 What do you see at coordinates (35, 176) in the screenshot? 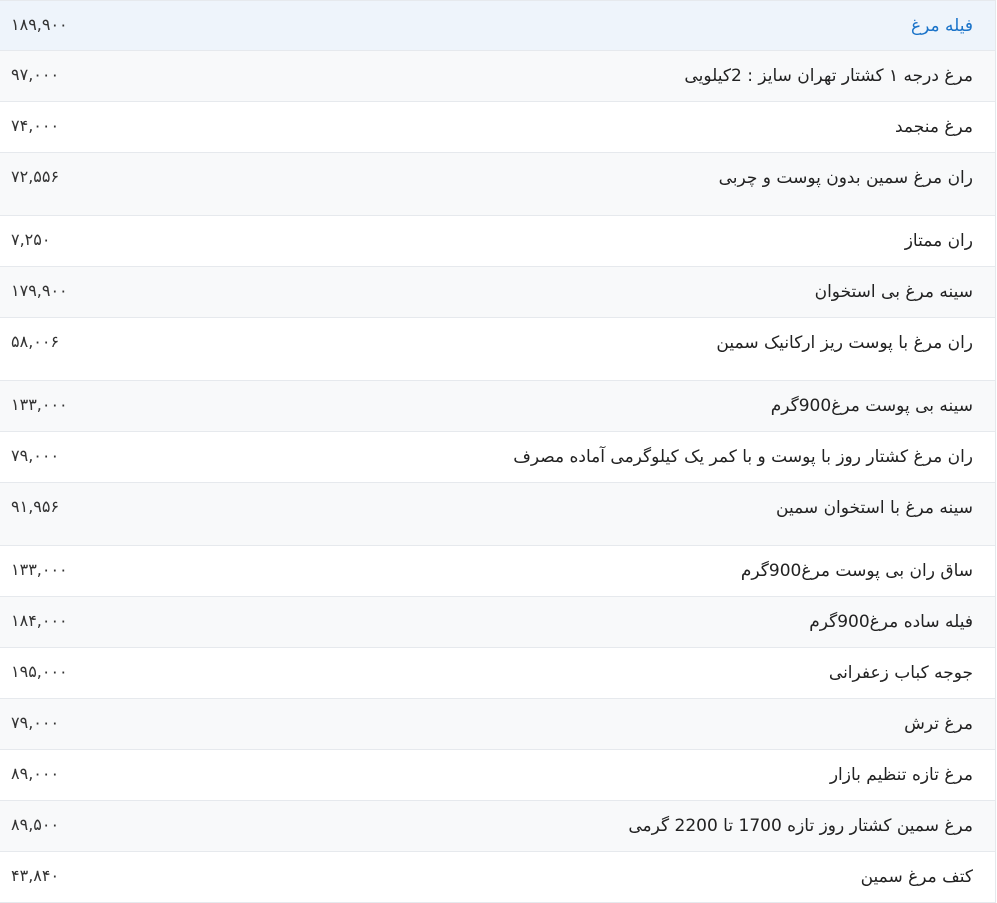
I see `price-cell: ۷۲,۵۵۶` at bounding box center [35, 176].